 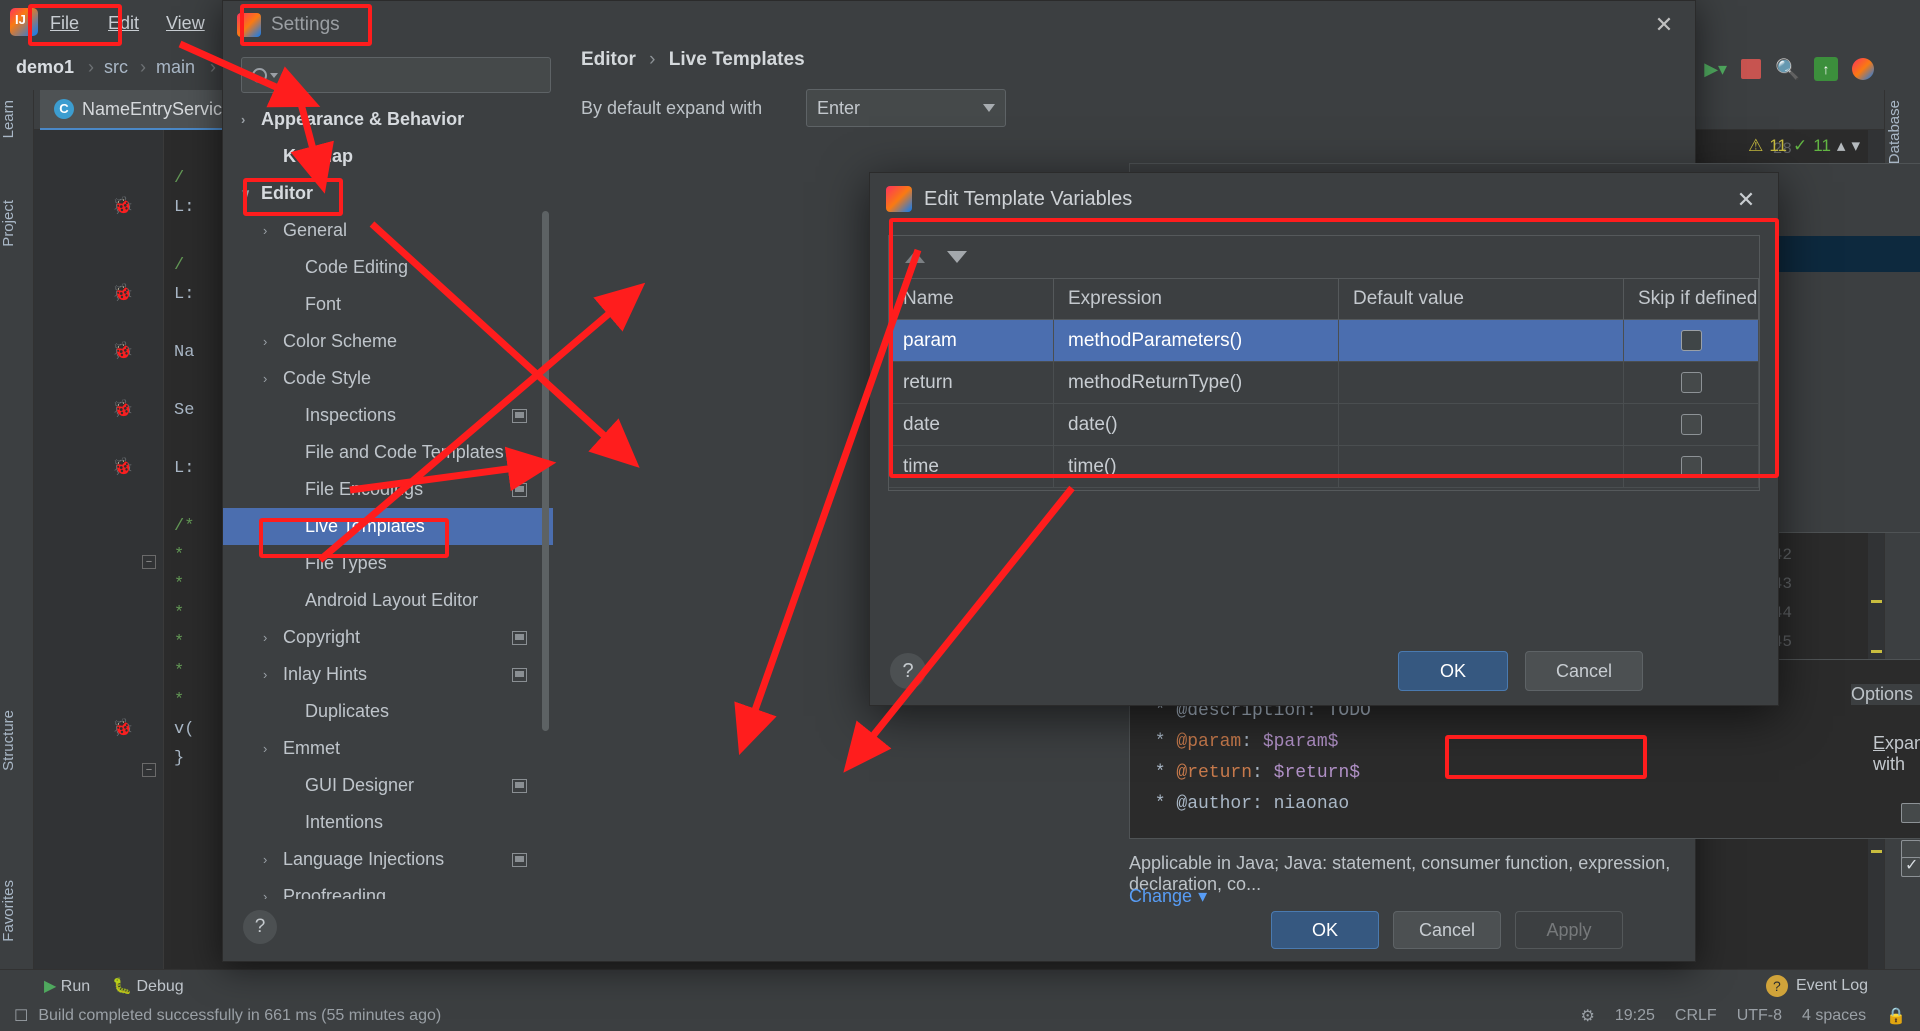 What do you see at coordinates (17, 911) in the screenshot?
I see `tool-favorites: Favorites` at bounding box center [17, 911].